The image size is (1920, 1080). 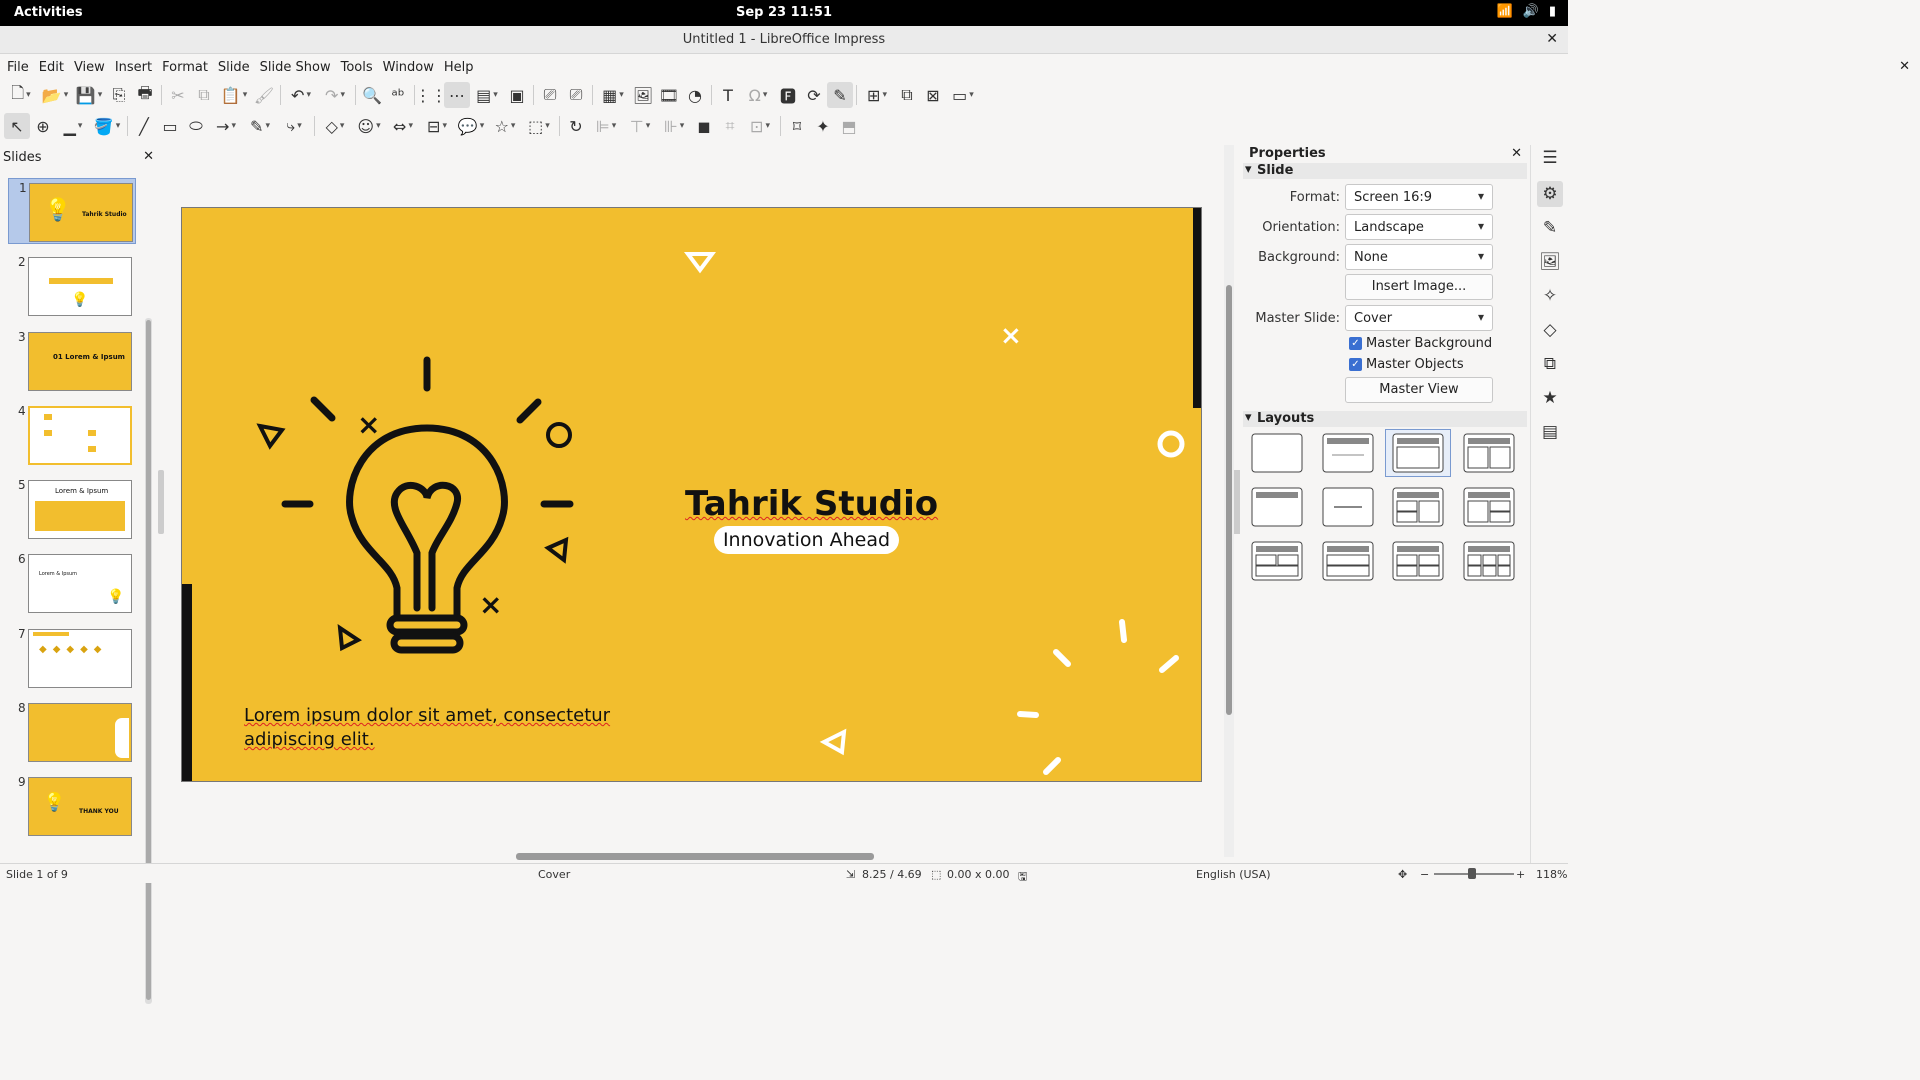 I want to click on ellipse-icon: ⬭, so click(x=196, y=126).